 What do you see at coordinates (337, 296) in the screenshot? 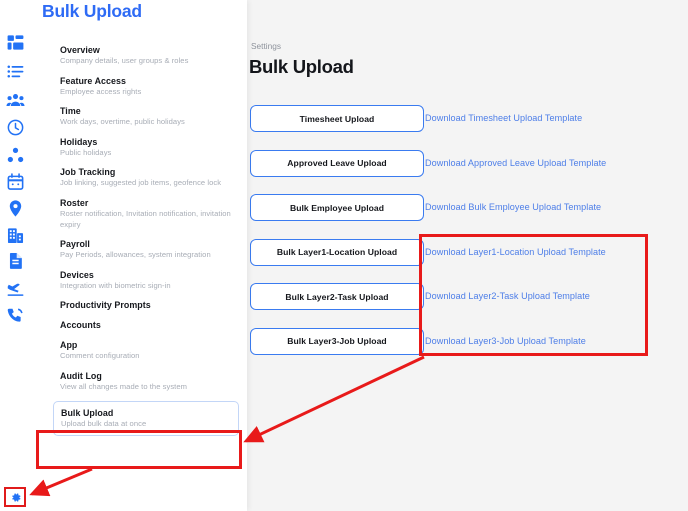
I see `upload-button-bulk-layer2-task-upload: Bulk Layer2-Task Upload` at bounding box center [337, 296].